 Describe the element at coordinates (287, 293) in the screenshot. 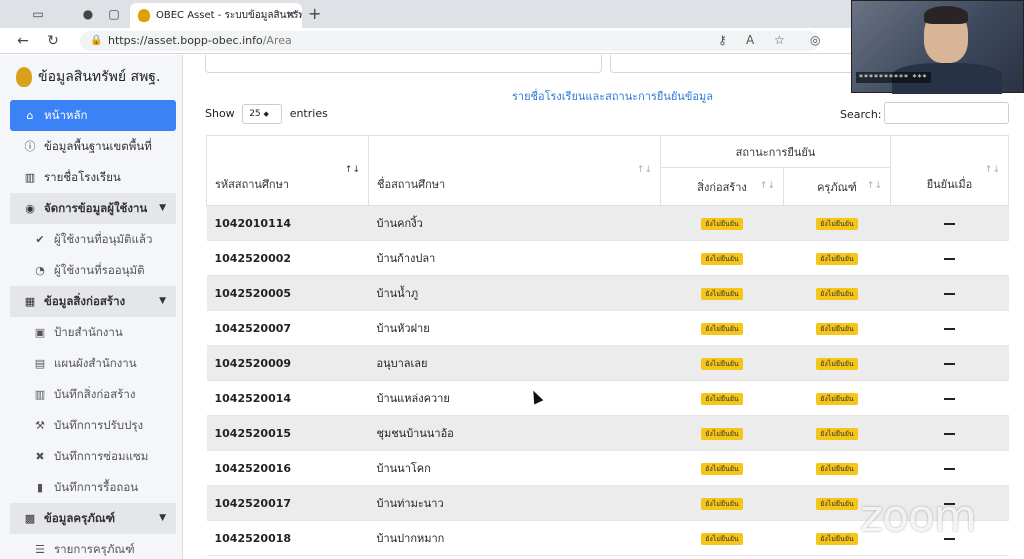

I see `school-code-cell: 1042520005` at that location.